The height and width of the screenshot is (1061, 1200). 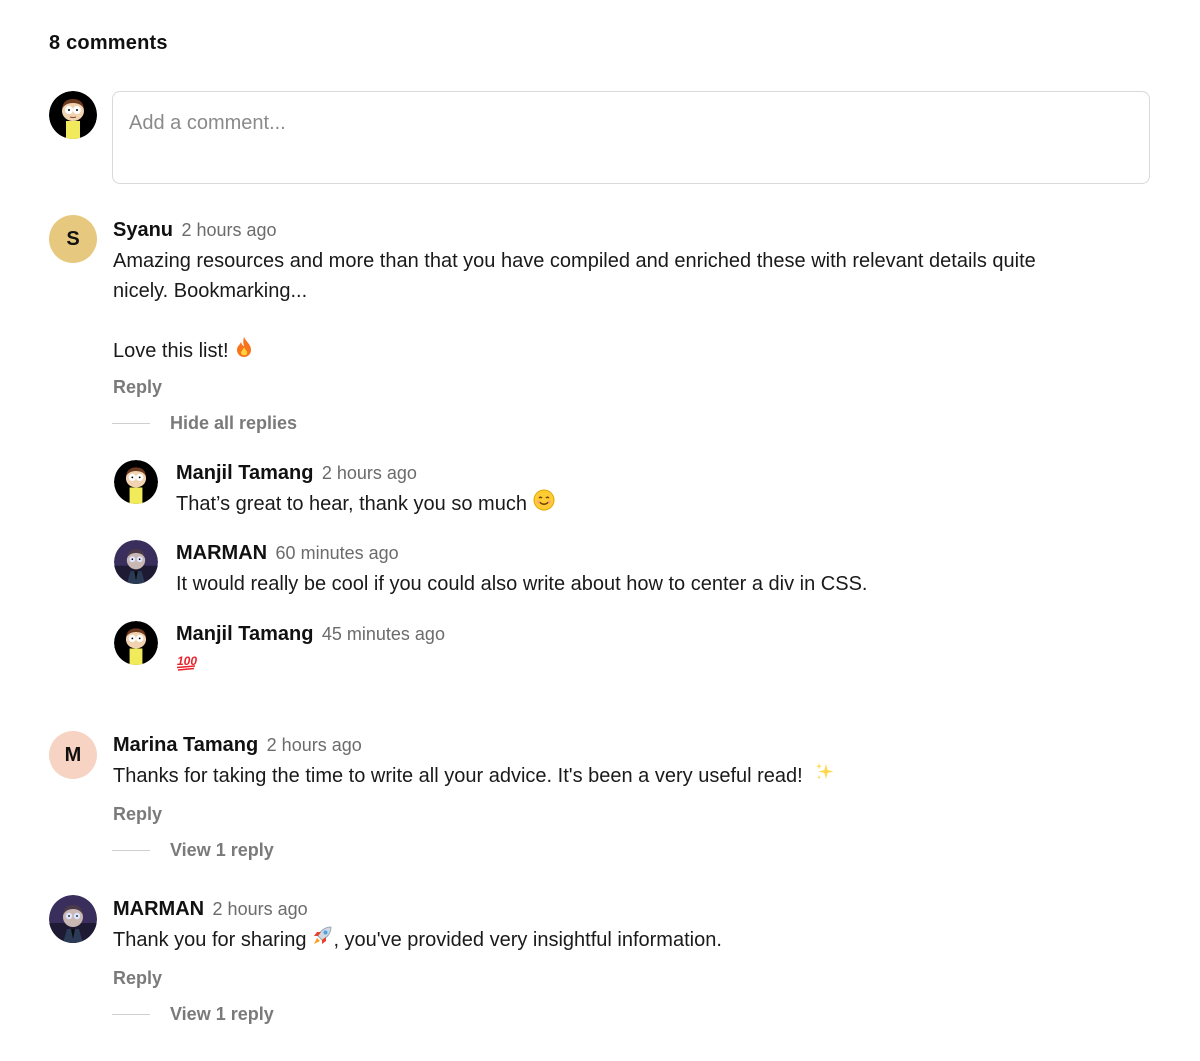 I want to click on comment-header: MARMAN 2 hours ago, so click(x=210, y=909).